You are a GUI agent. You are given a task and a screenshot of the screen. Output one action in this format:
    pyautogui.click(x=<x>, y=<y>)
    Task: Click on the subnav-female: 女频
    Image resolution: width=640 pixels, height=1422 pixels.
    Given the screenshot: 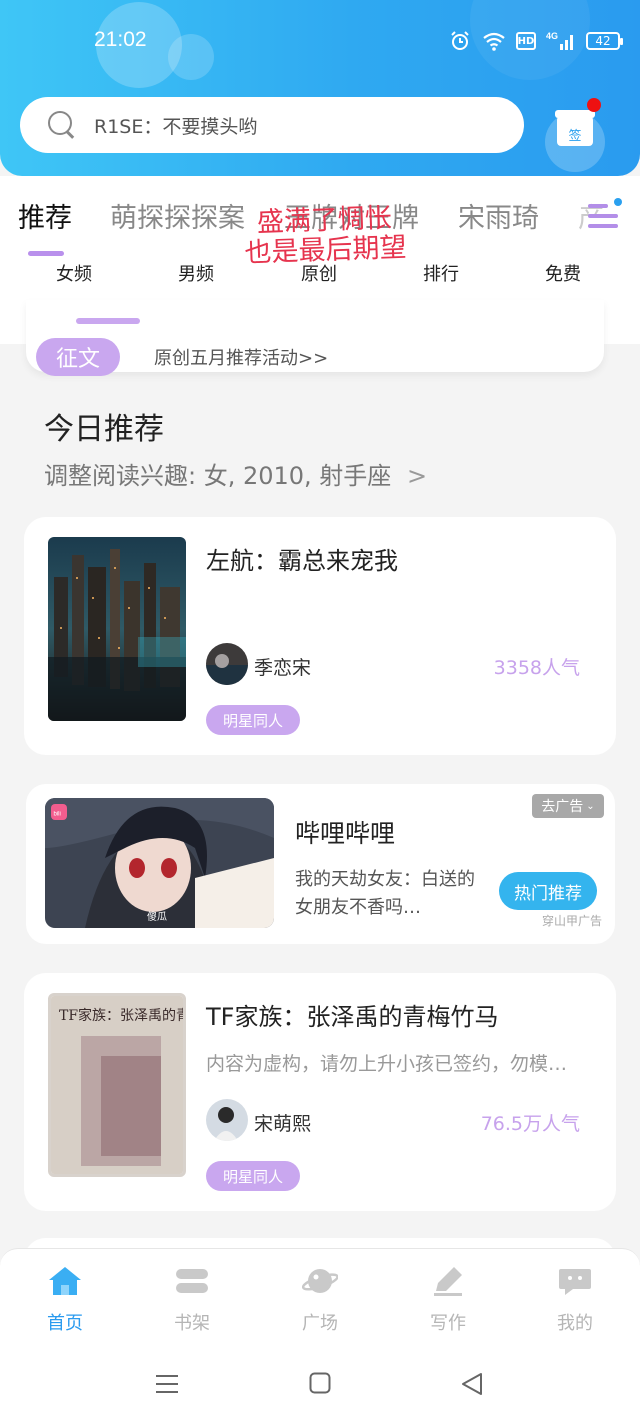 What is the action you would take?
    pyautogui.click(x=74, y=273)
    